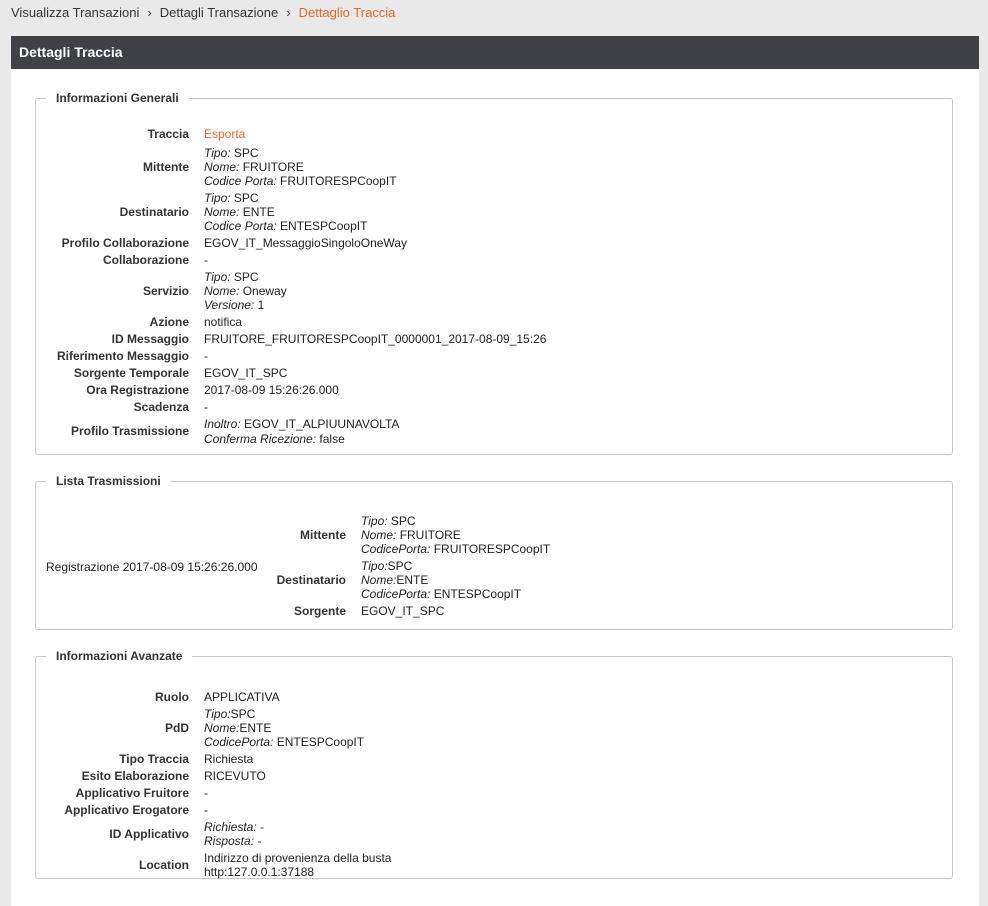  I want to click on field-label: Esito Elaborazione, so click(135, 776).